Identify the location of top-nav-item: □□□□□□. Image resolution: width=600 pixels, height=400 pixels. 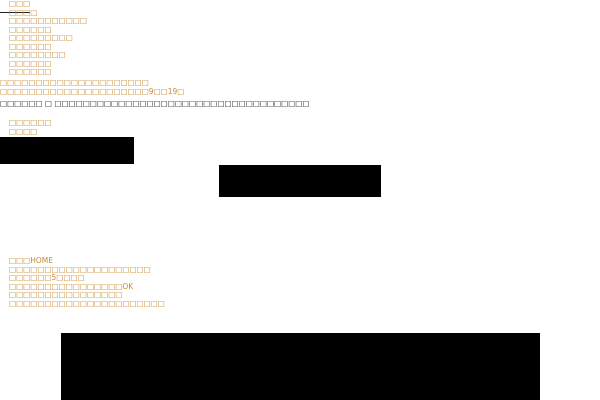
(30, 72).